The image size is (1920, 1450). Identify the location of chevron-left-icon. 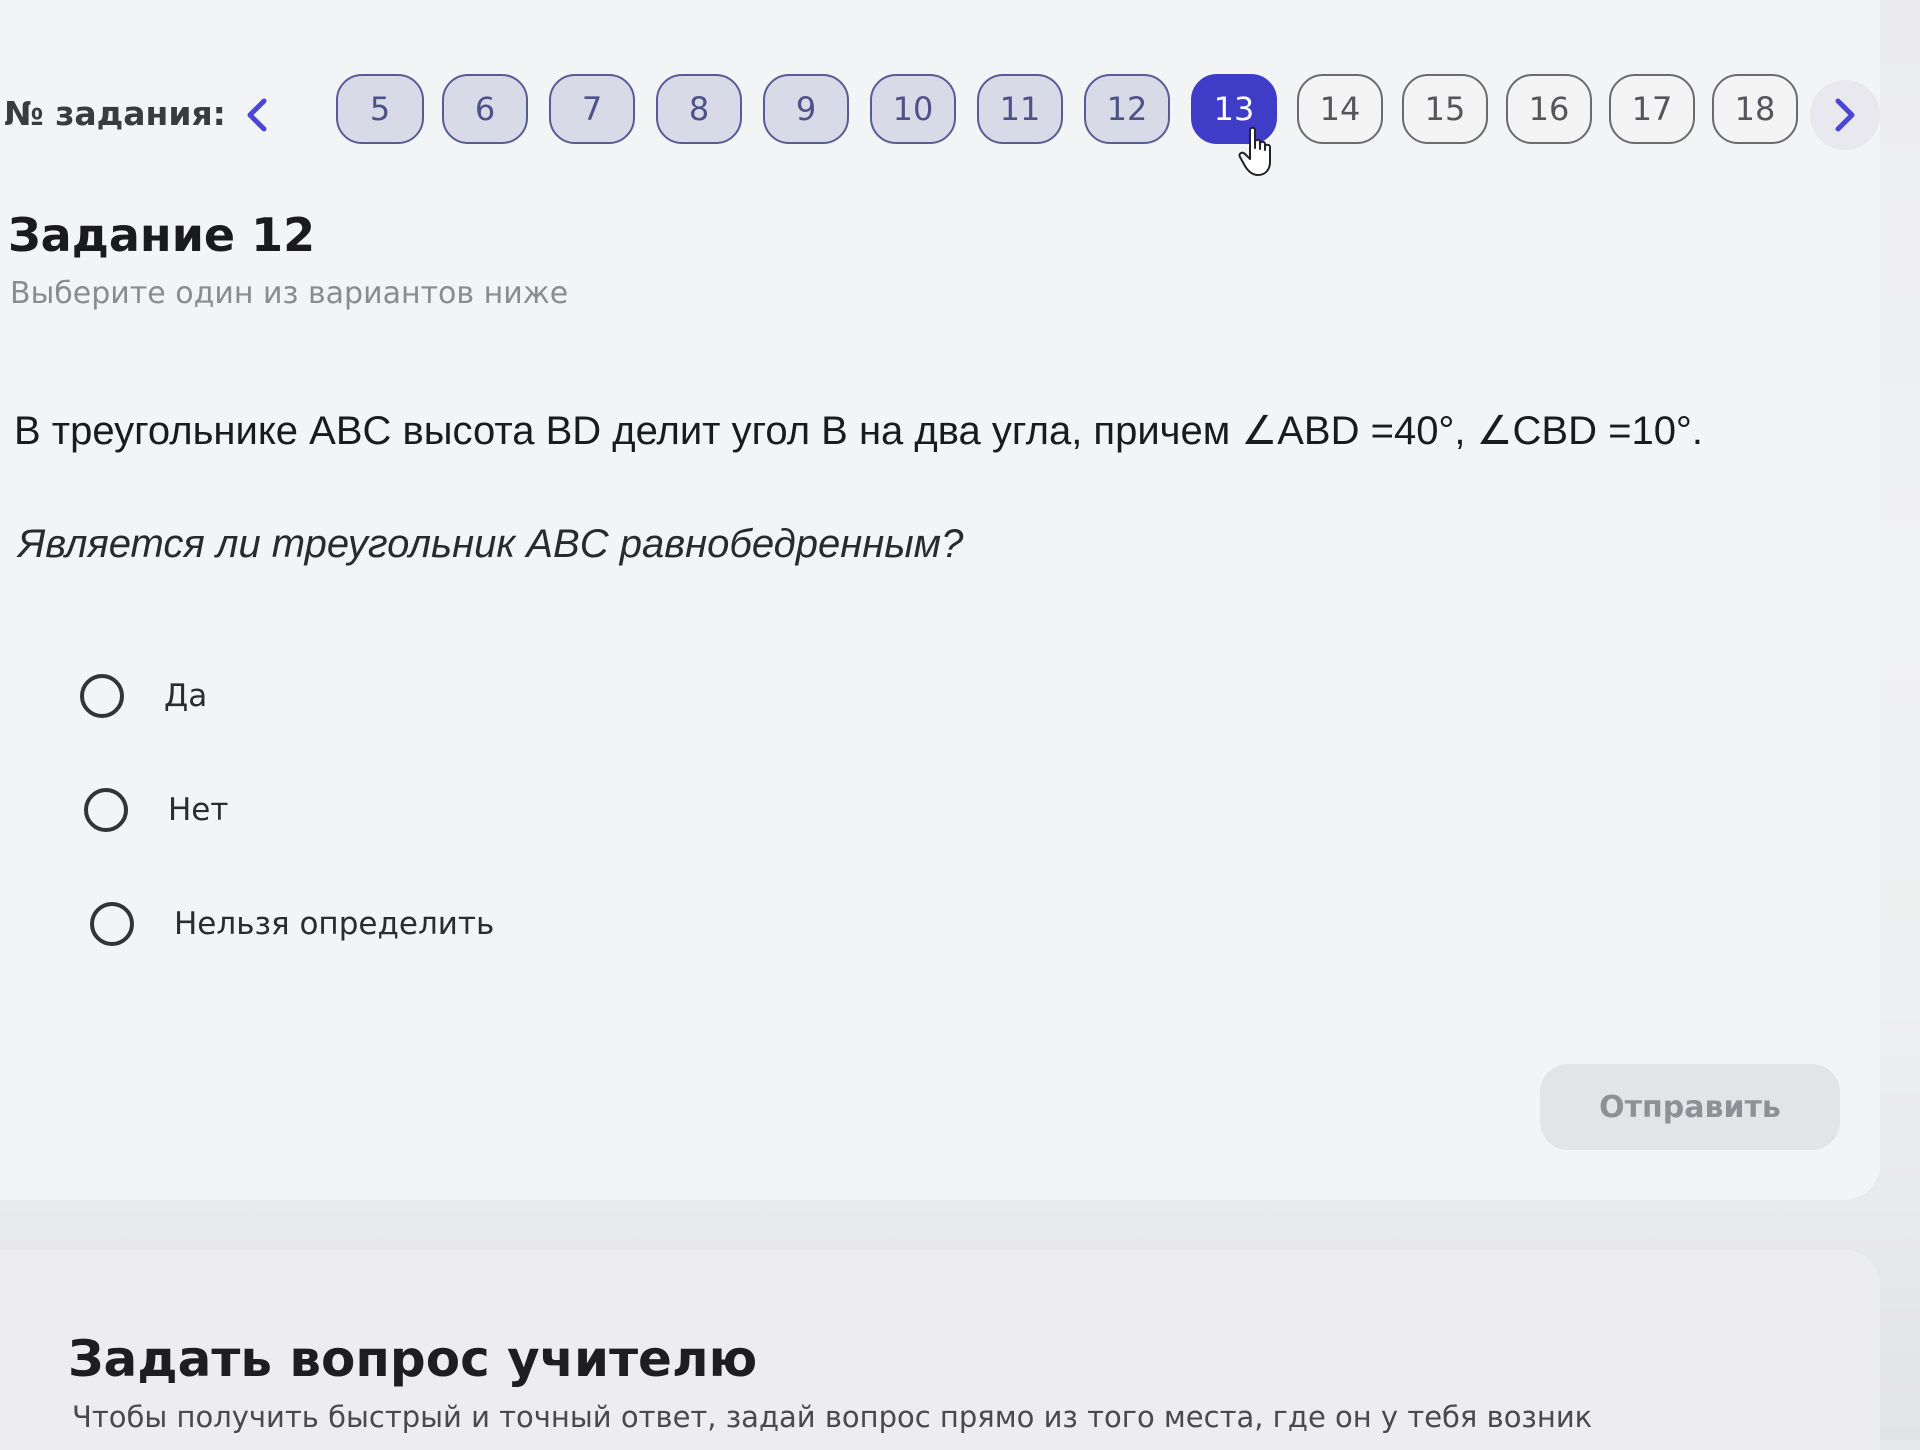
(257, 115).